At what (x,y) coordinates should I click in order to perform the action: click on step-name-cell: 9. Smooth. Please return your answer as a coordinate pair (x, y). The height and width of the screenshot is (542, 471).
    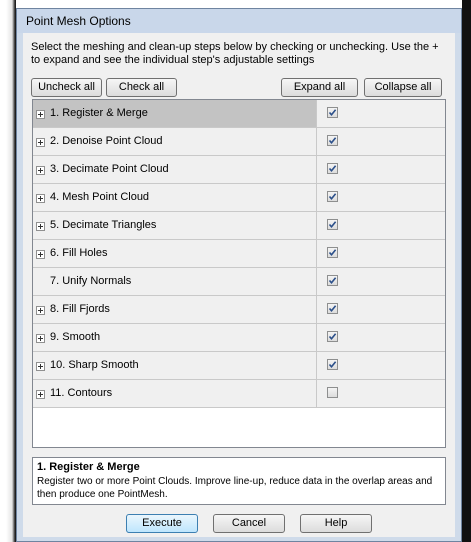
    Looking at the image, I should click on (175, 337).